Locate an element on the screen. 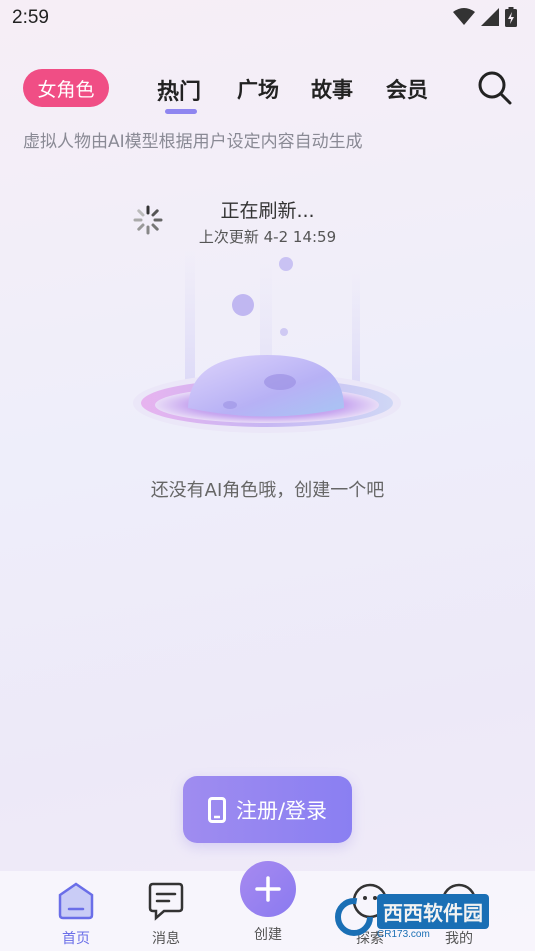 This screenshot has width=535, height=951. nav-home: 首页 is located at coordinates (76, 914).